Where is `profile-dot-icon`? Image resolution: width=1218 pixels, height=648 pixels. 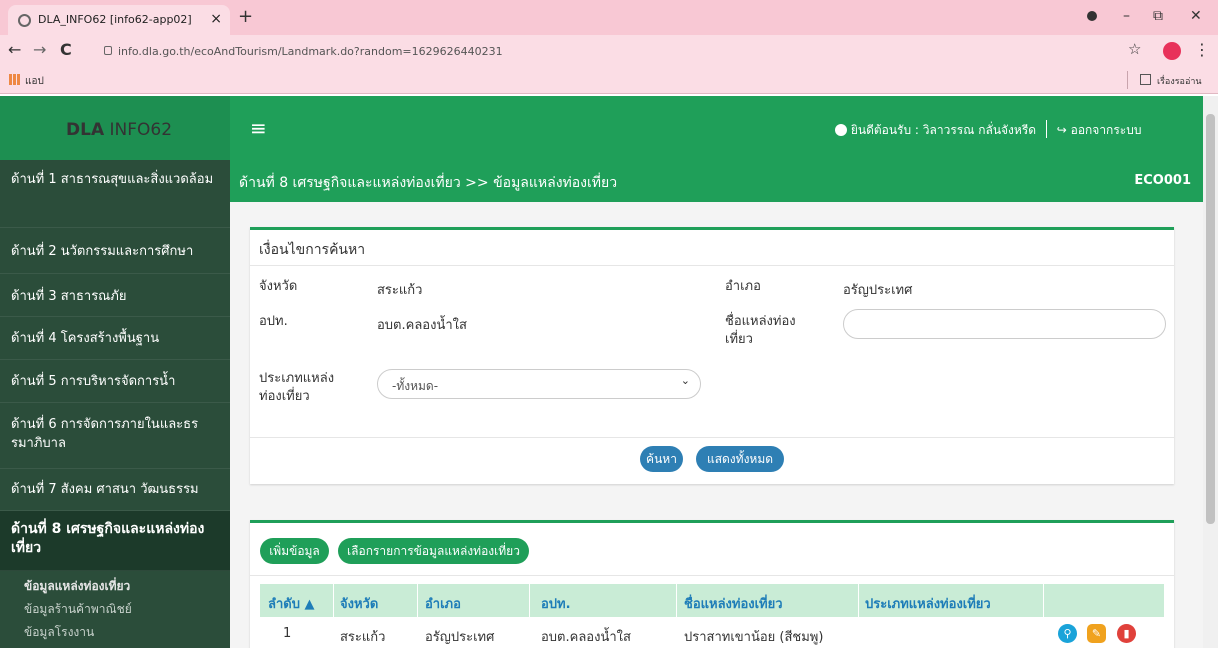
profile-dot-icon is located at coordinates (1092, 16).